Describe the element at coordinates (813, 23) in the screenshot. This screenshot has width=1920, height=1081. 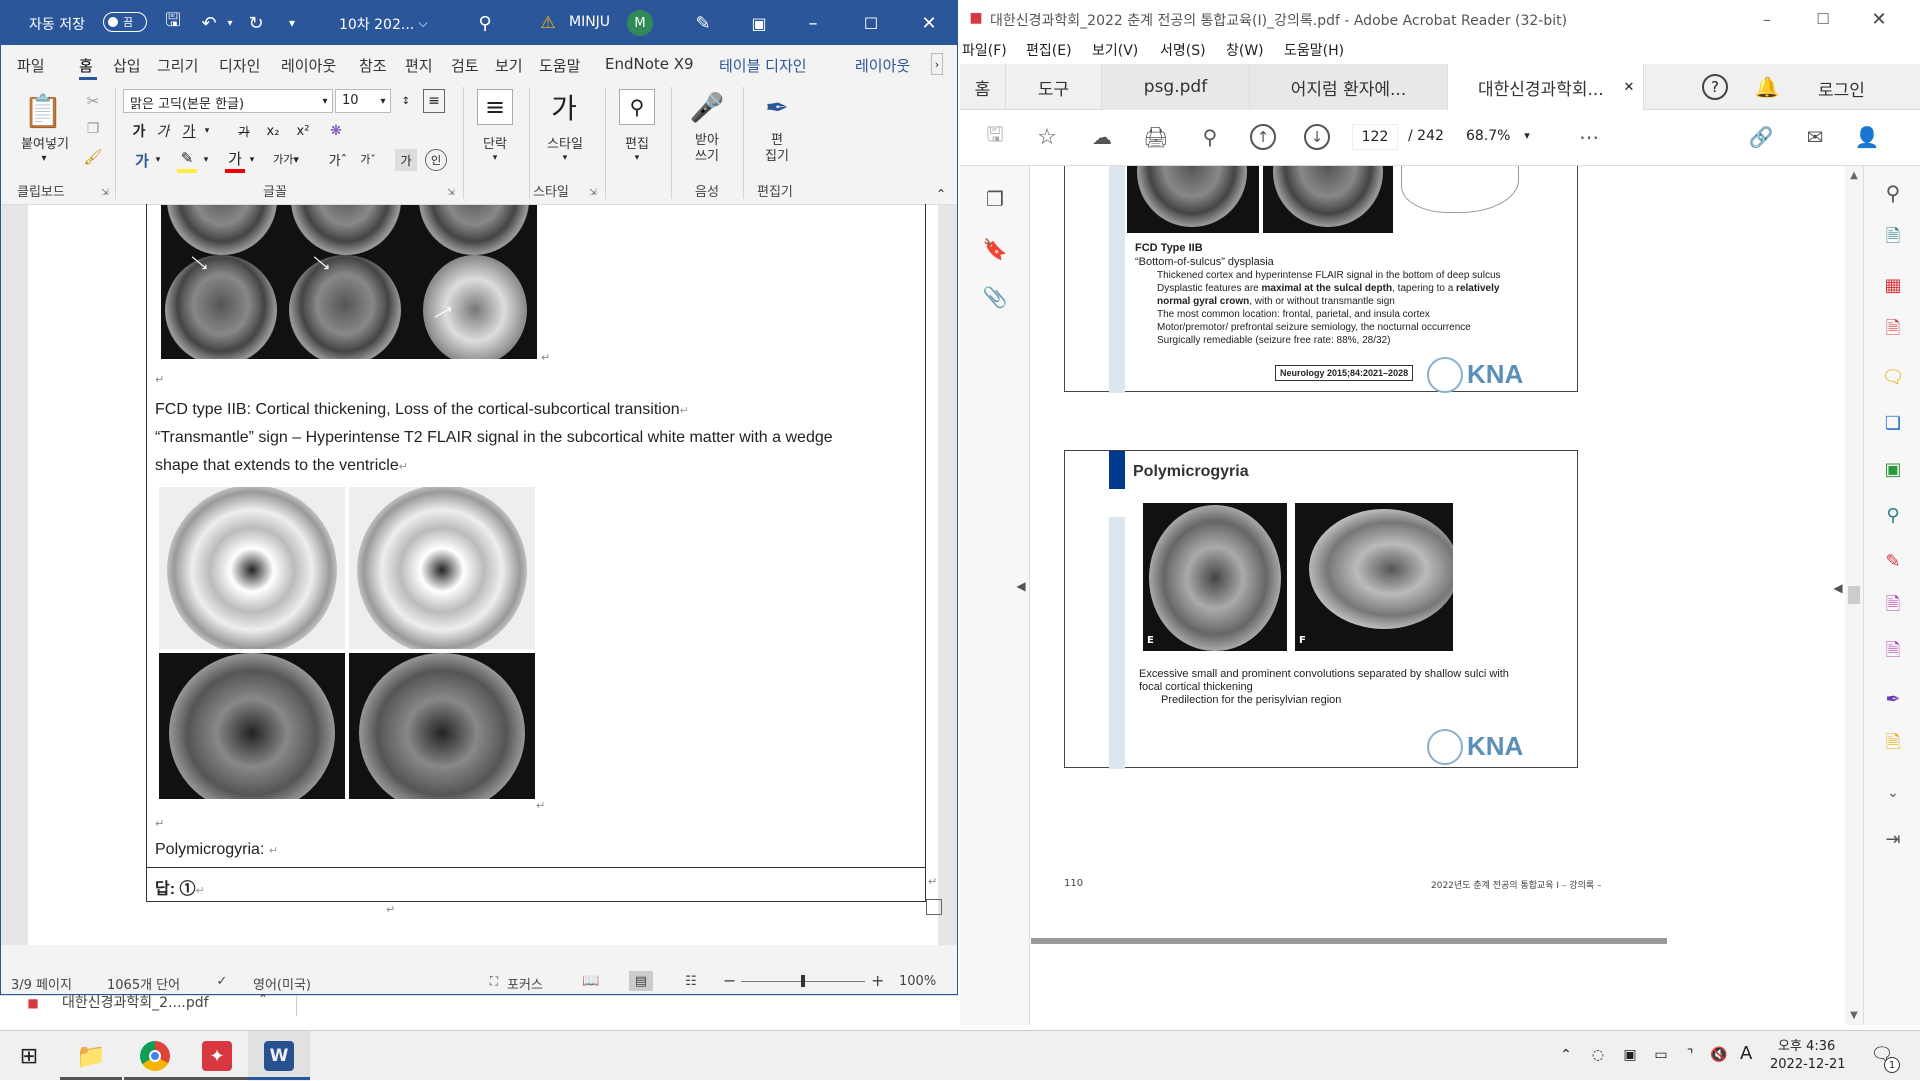
I see `minimize-icon: –` at that location.